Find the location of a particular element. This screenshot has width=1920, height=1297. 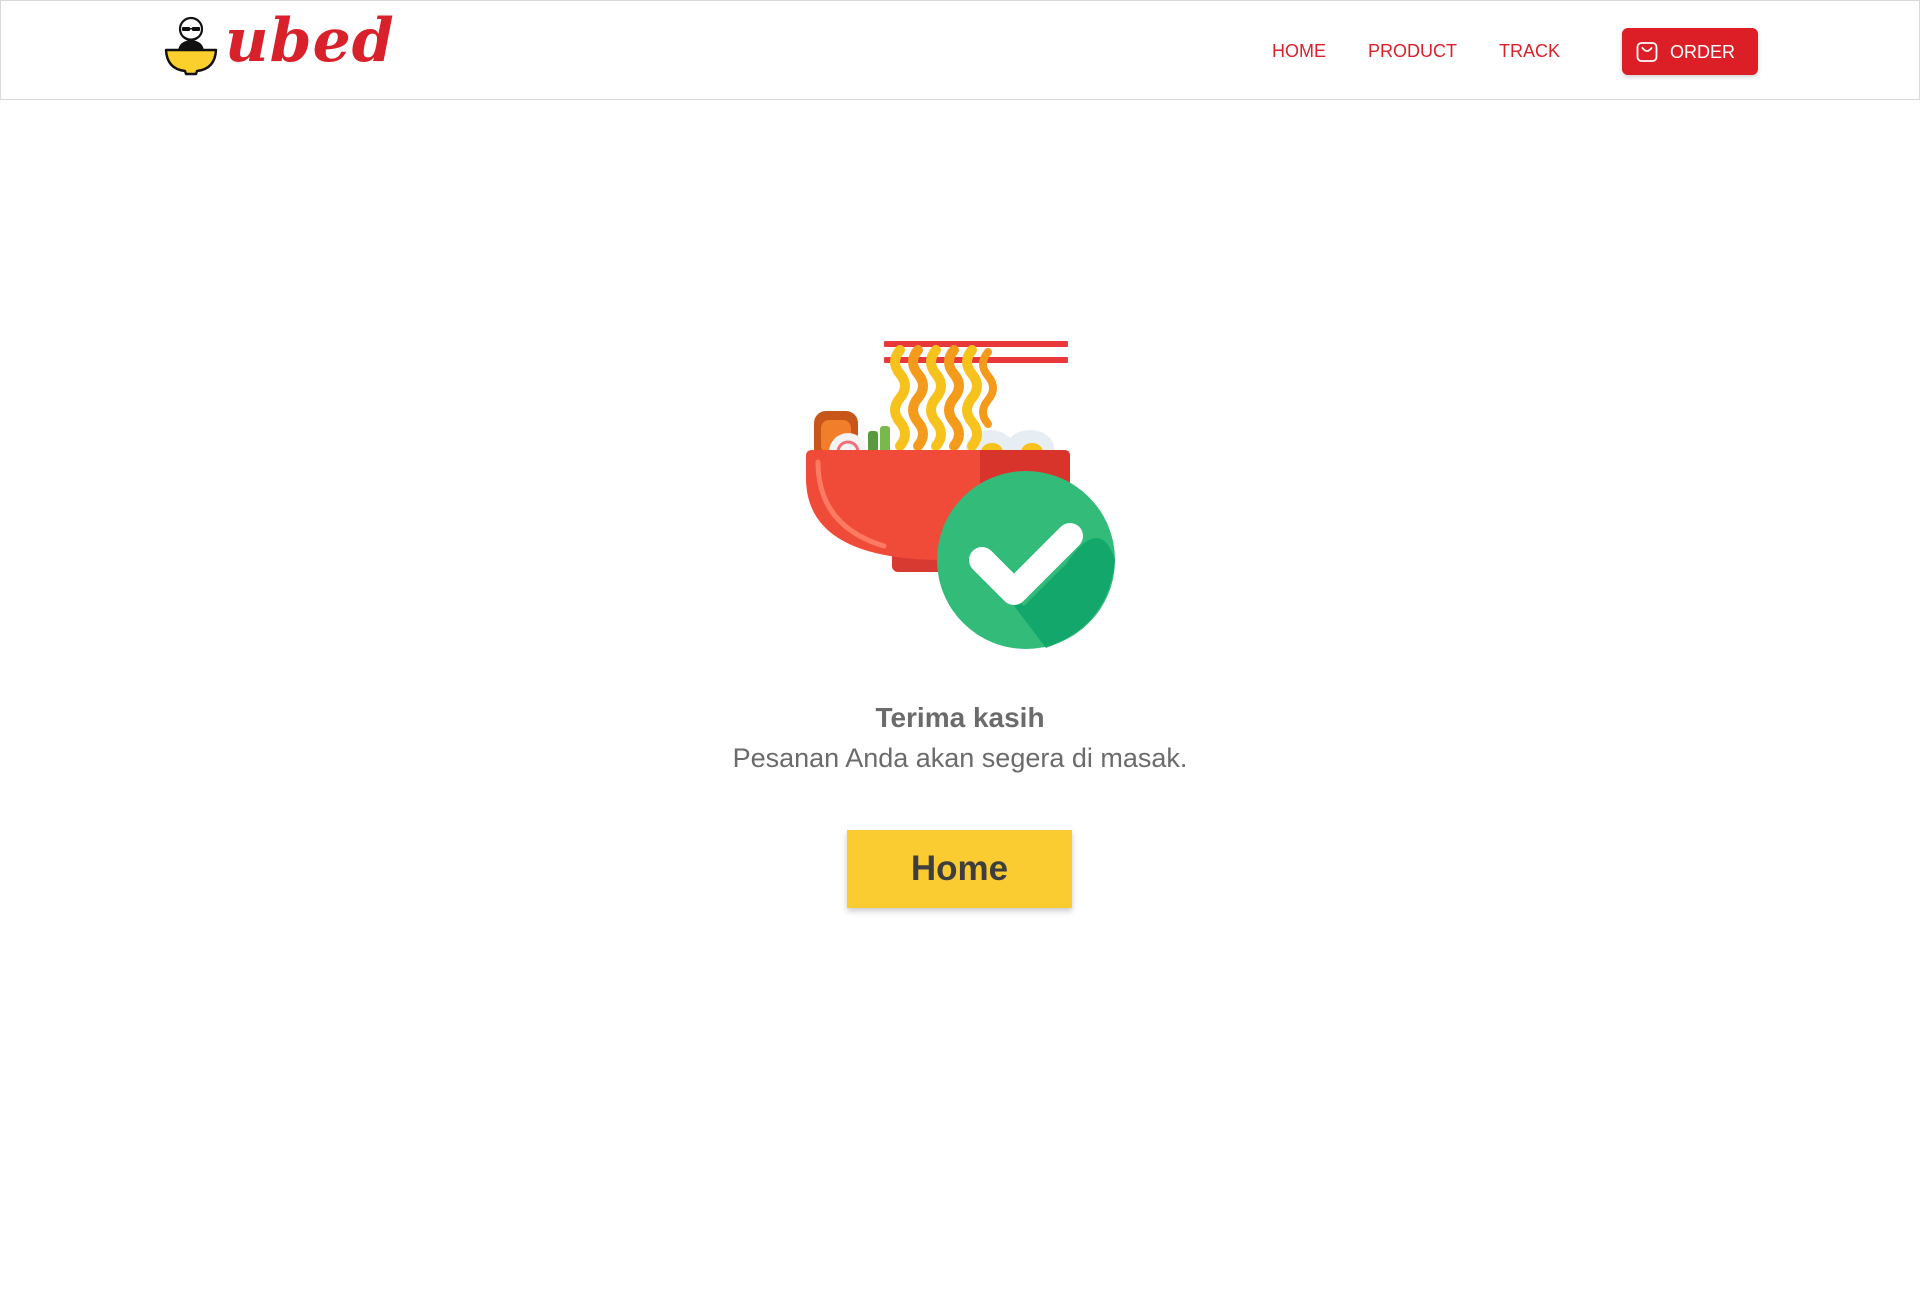

shopping-bag-icon is located at coordinates (1647, 51).